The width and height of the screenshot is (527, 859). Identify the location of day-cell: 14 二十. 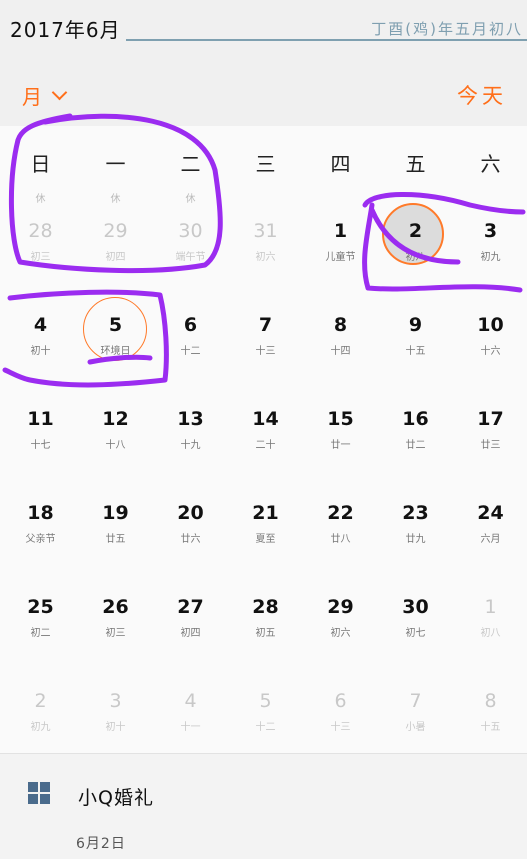
(265, 441).